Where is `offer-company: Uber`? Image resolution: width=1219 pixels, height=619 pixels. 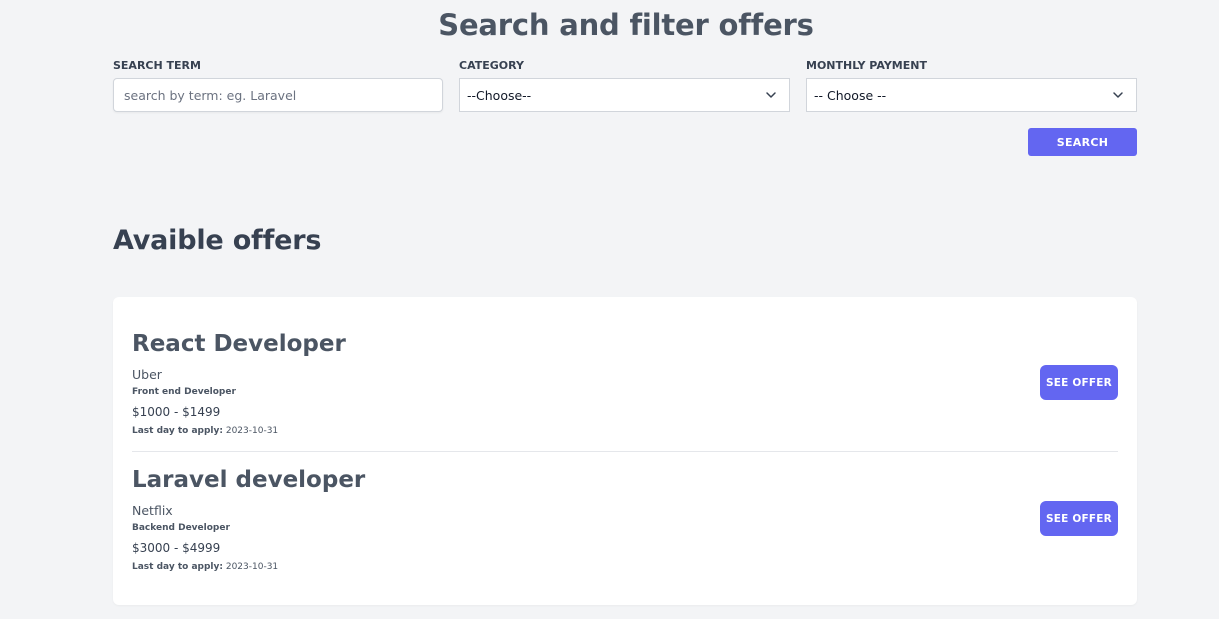 offer-company: Uber is located at coordinates (147, 374).